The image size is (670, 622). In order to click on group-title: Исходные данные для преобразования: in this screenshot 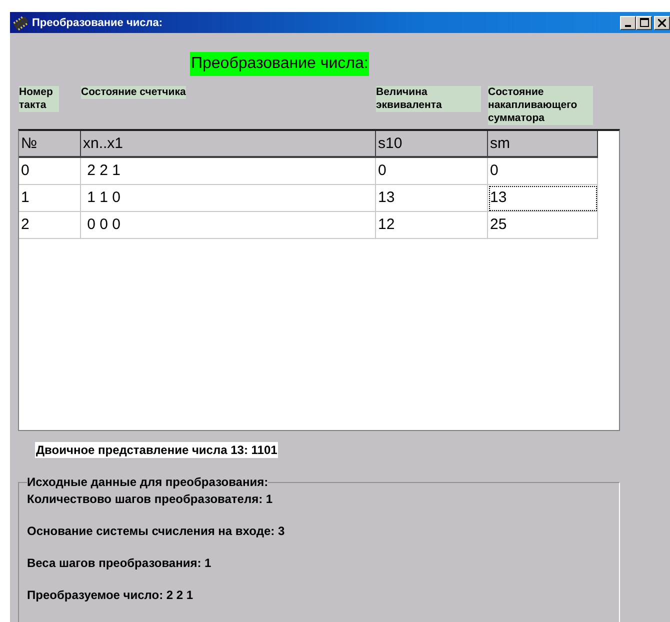, I will do `click(147, 482)`.